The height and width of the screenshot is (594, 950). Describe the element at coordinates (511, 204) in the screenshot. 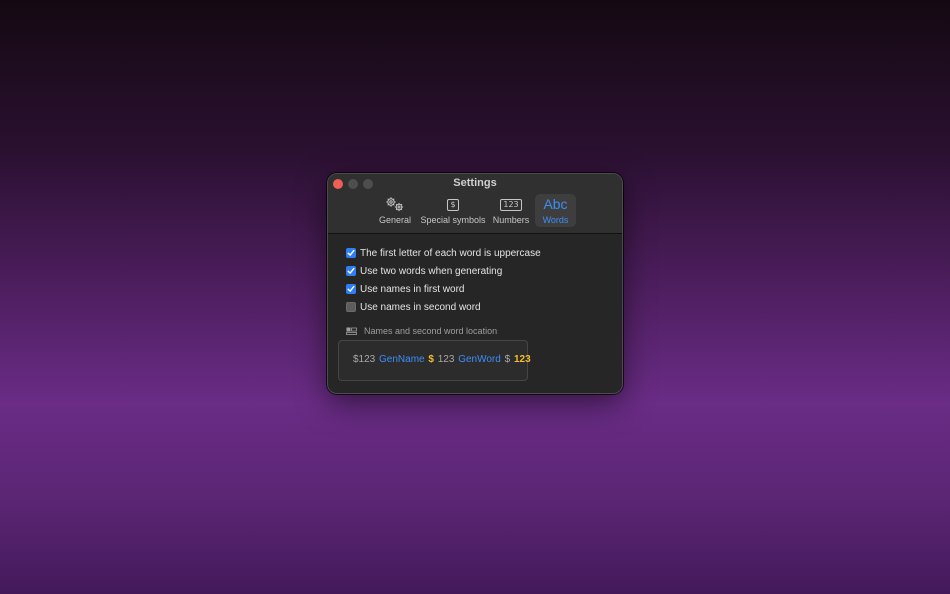

I see `numbers-box-icon: 123` at that location.